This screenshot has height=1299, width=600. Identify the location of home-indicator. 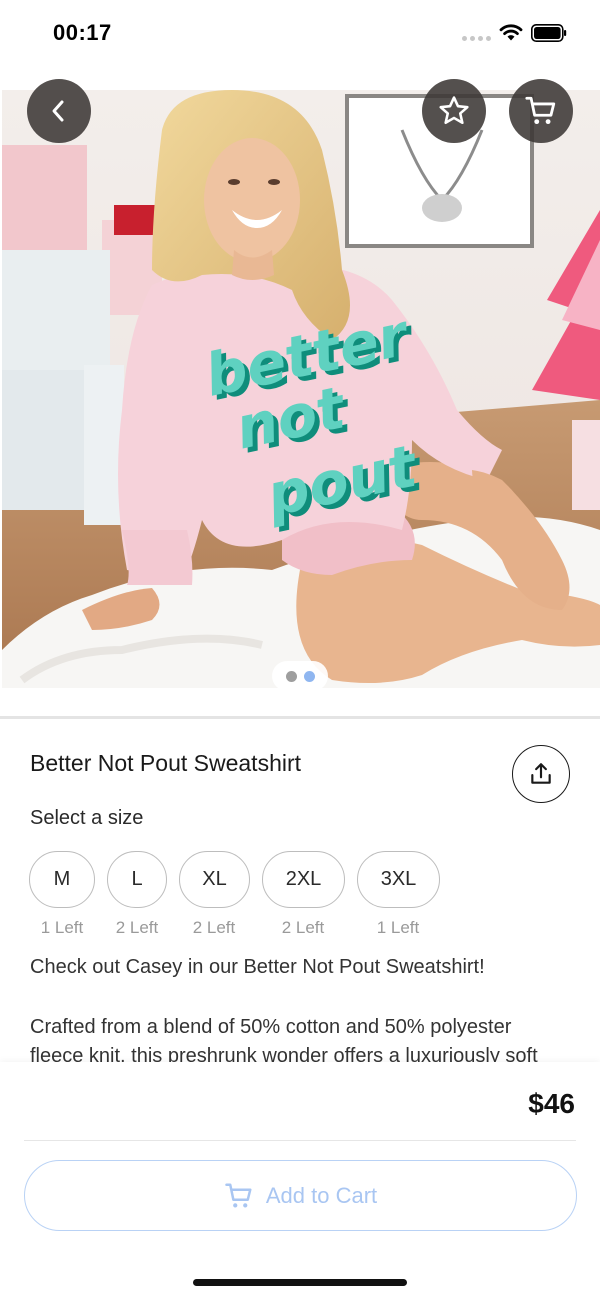
(300, 1282).